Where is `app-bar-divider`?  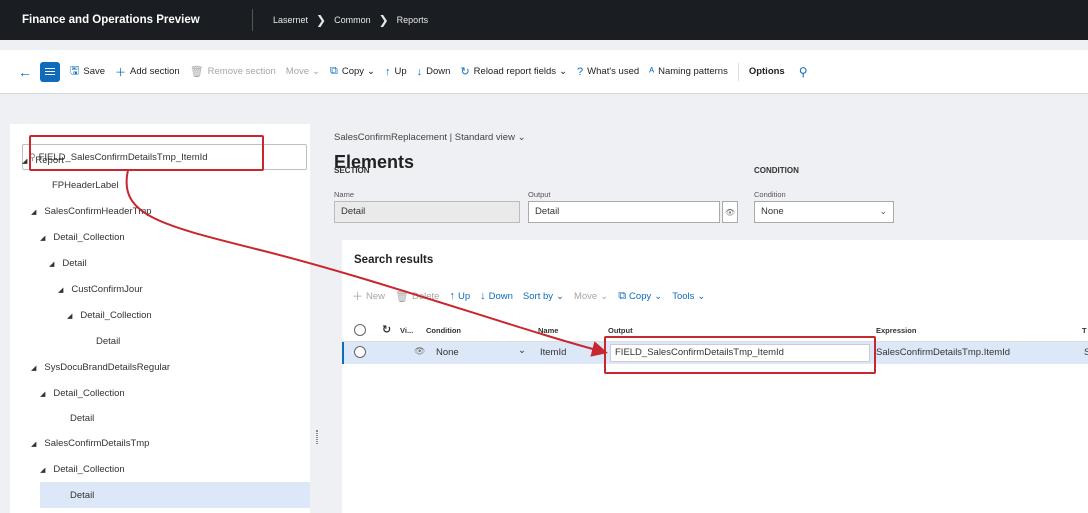
app-bar-divider is located at coordinates (252, 20).